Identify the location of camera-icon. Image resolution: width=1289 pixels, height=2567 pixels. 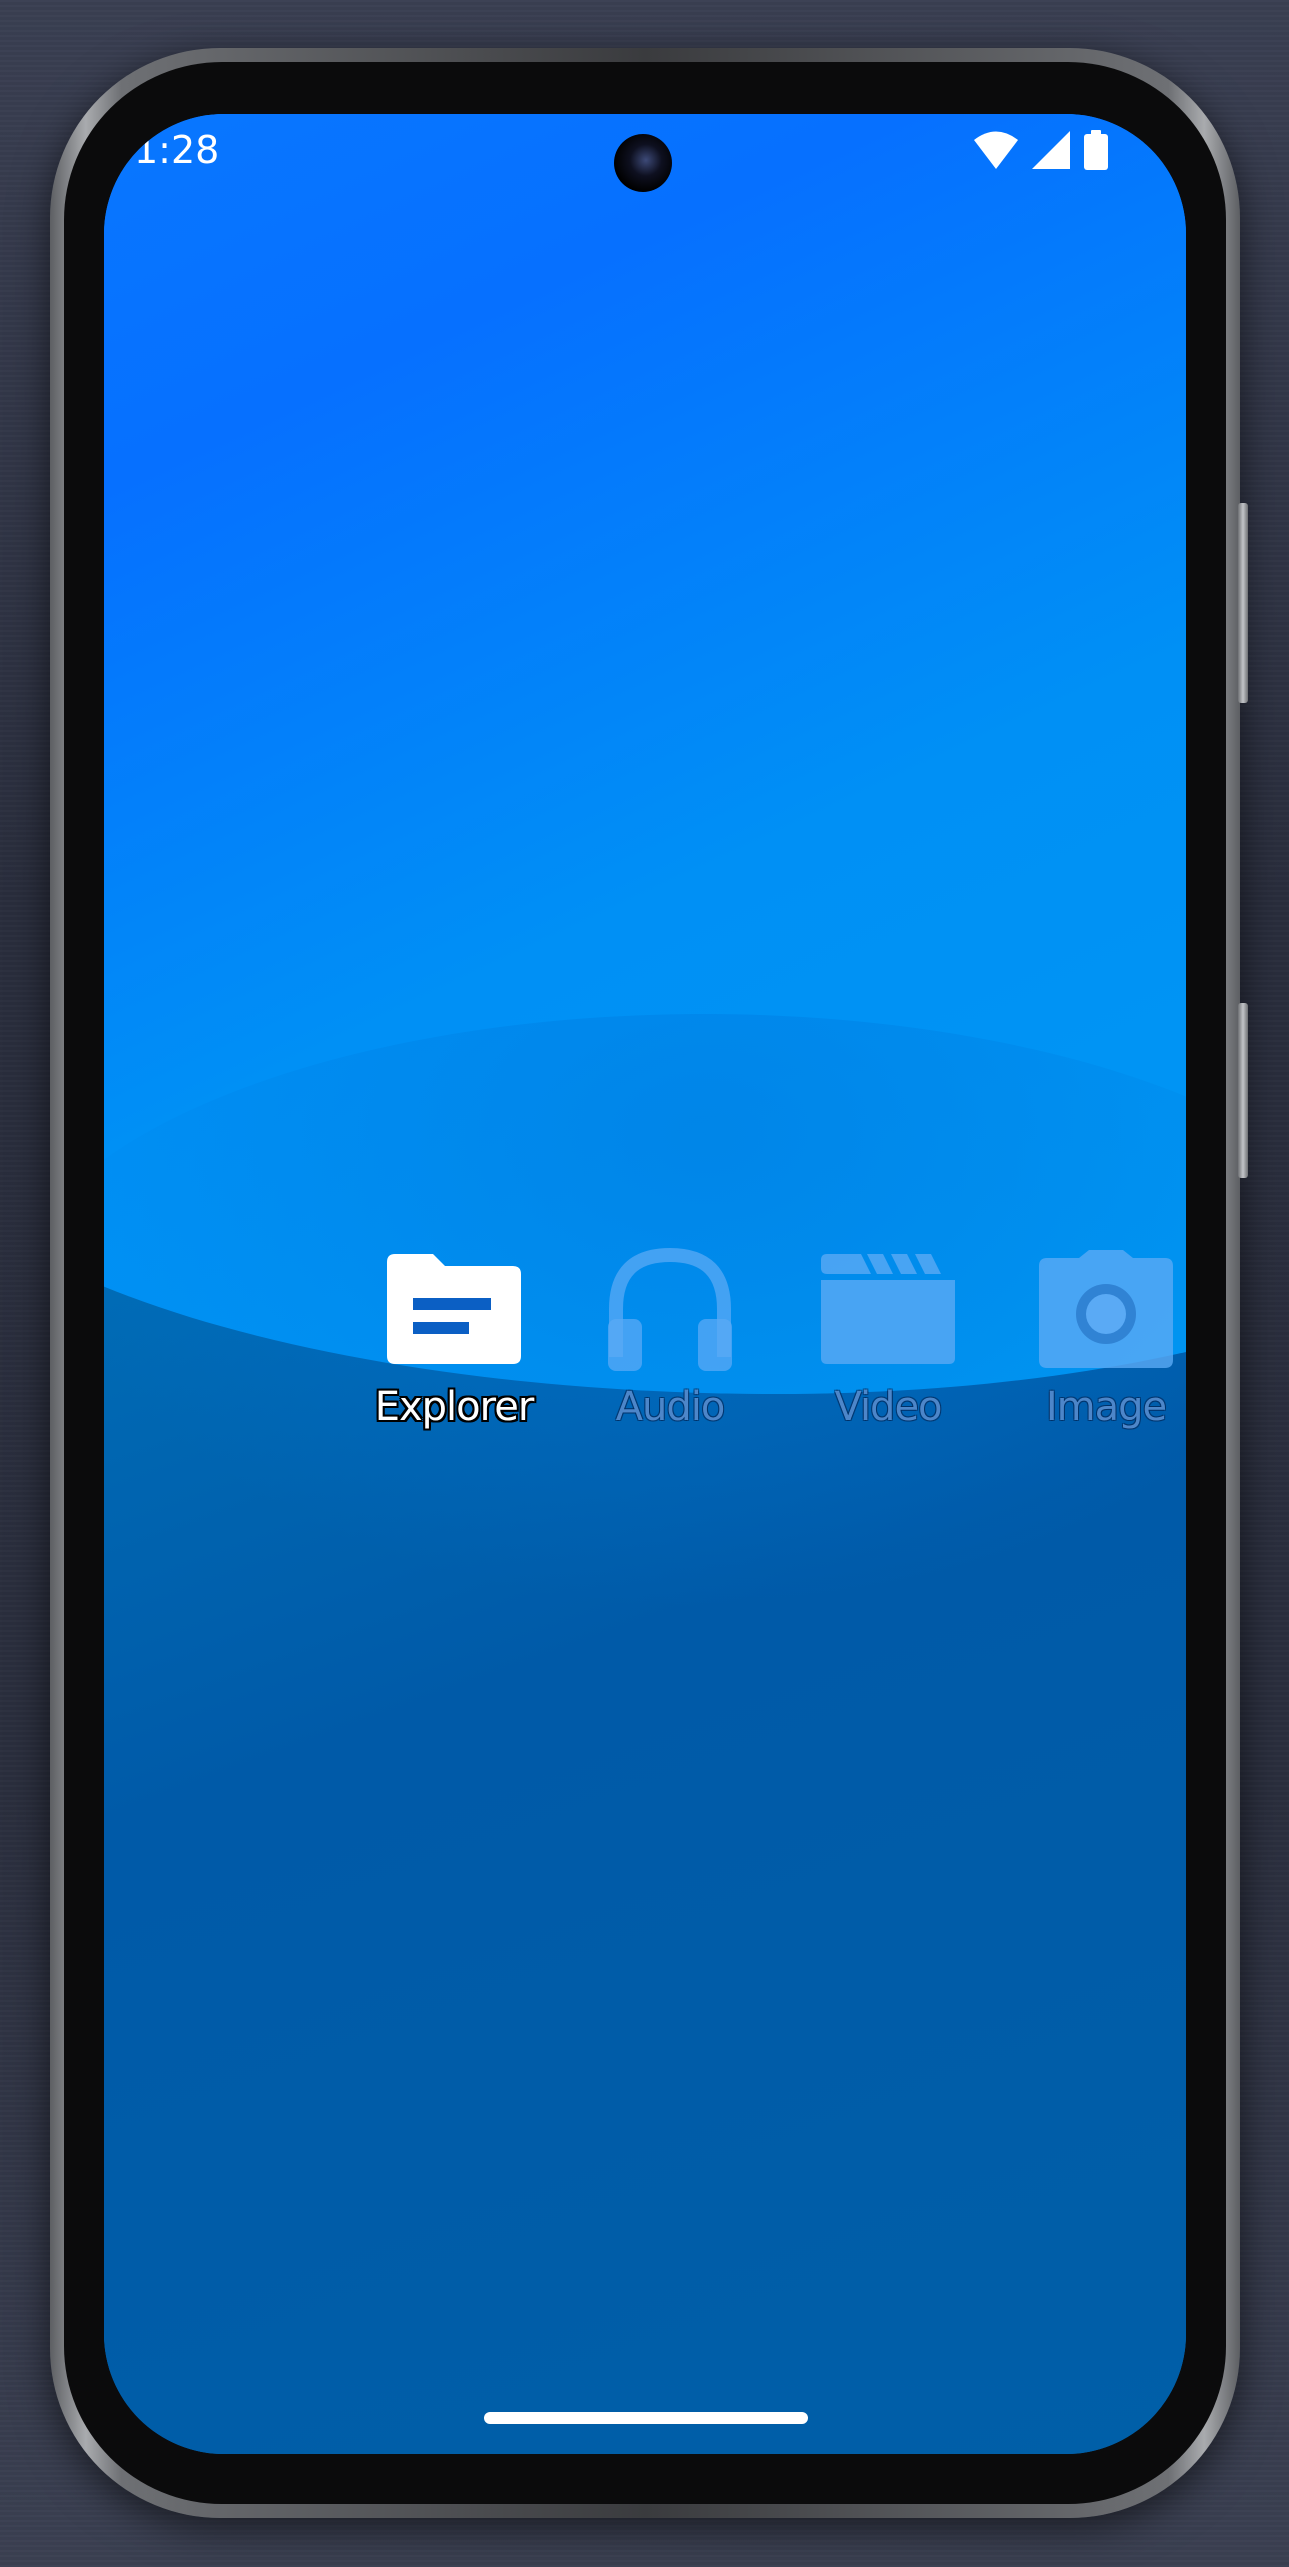
(1106, 1309).